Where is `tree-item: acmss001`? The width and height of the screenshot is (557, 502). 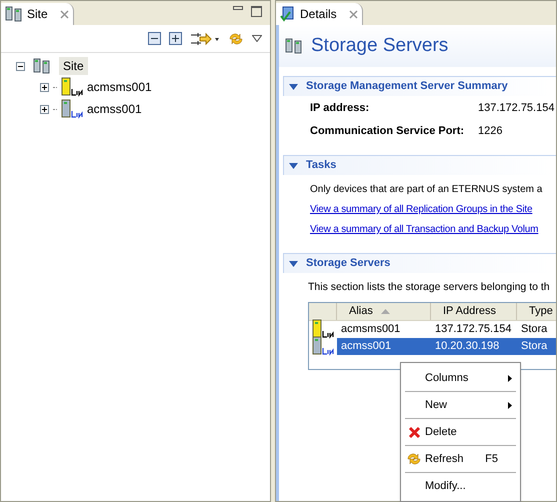 tree-item: acmss001 is located at coordinates (114, 109).